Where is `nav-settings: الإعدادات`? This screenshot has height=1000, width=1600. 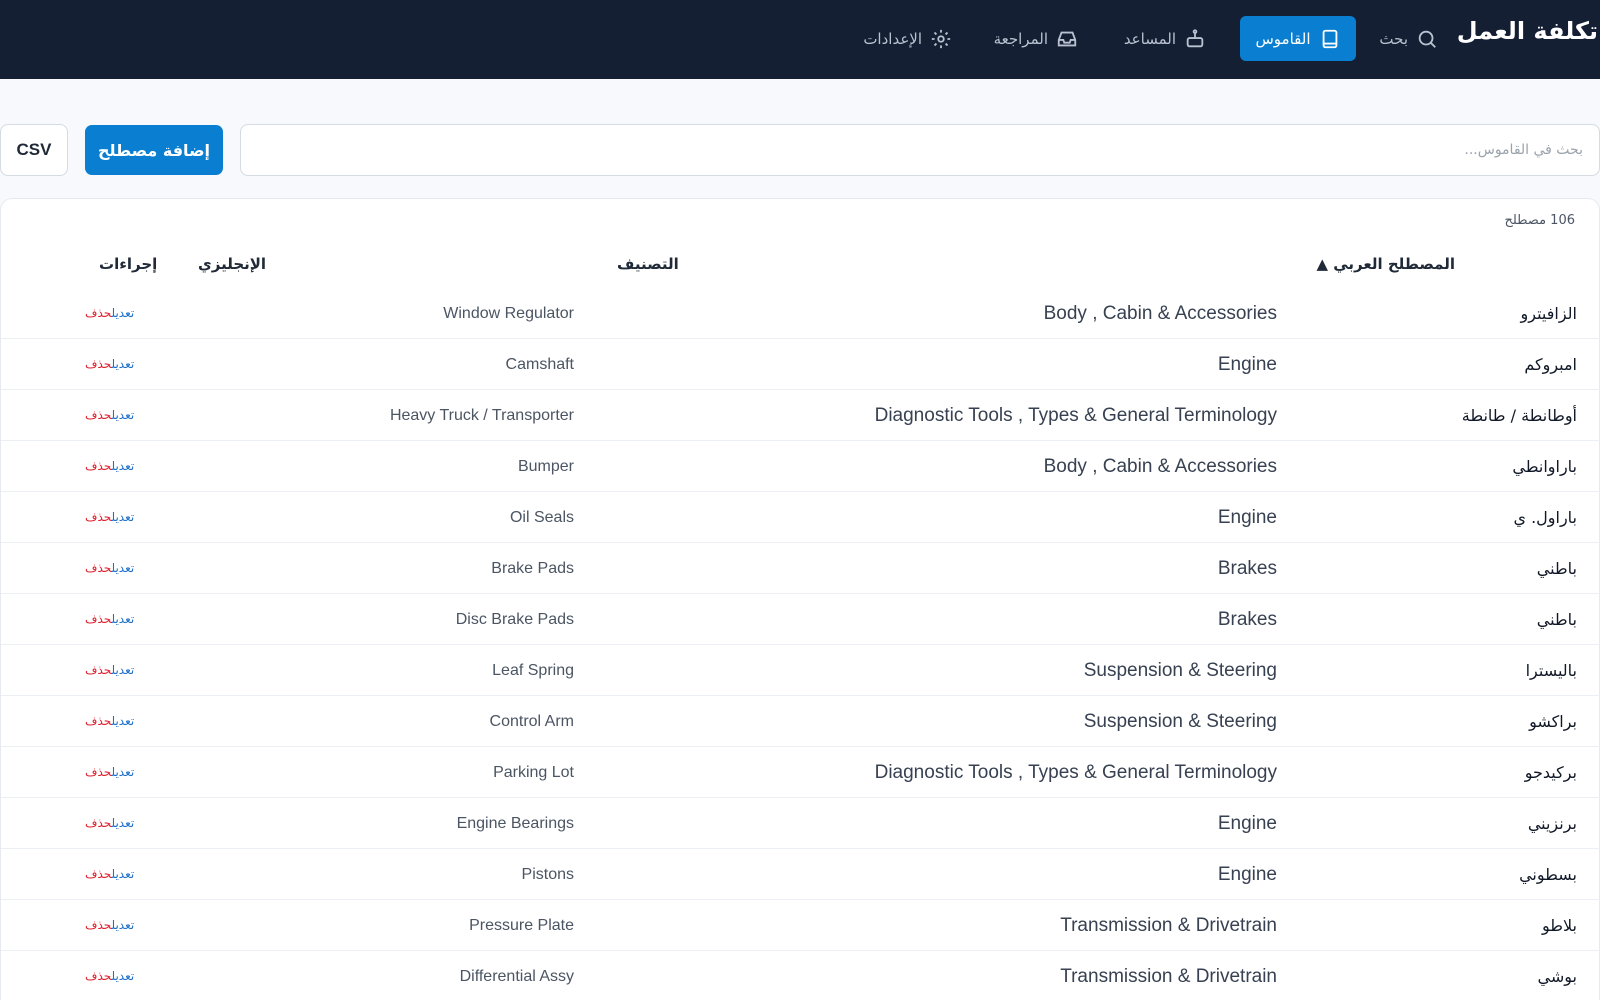 nav-settings: الإعدادات is located at coordinates (907, 38).